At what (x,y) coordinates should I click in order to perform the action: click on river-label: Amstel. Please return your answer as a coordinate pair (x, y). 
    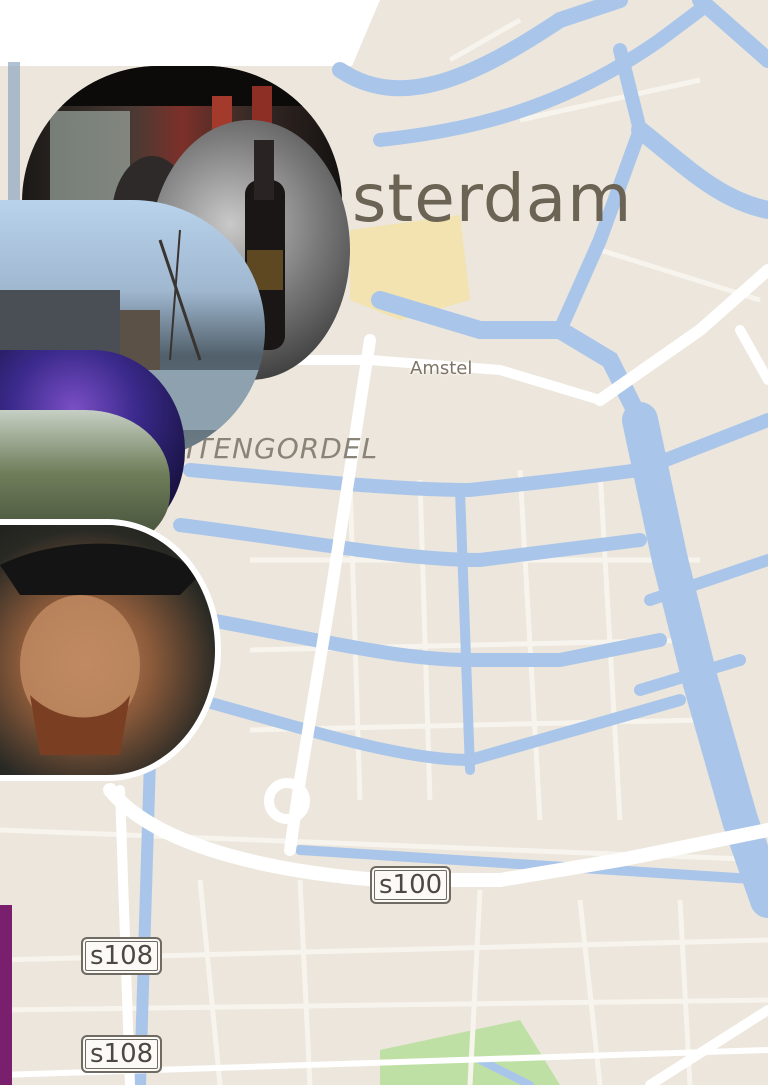
    Looking at the image, I should click on (441, 368).